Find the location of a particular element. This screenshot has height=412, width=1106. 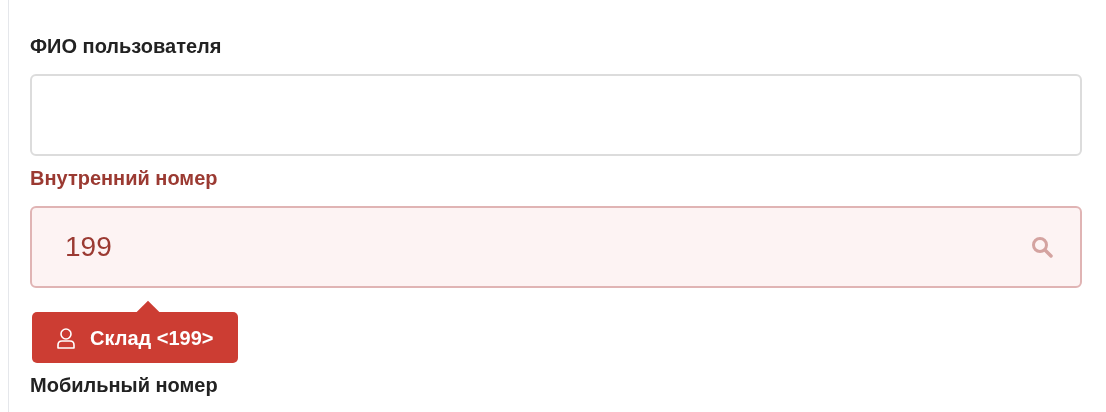

field-label: ФИО пользователя is located at coordinates (126, 46).